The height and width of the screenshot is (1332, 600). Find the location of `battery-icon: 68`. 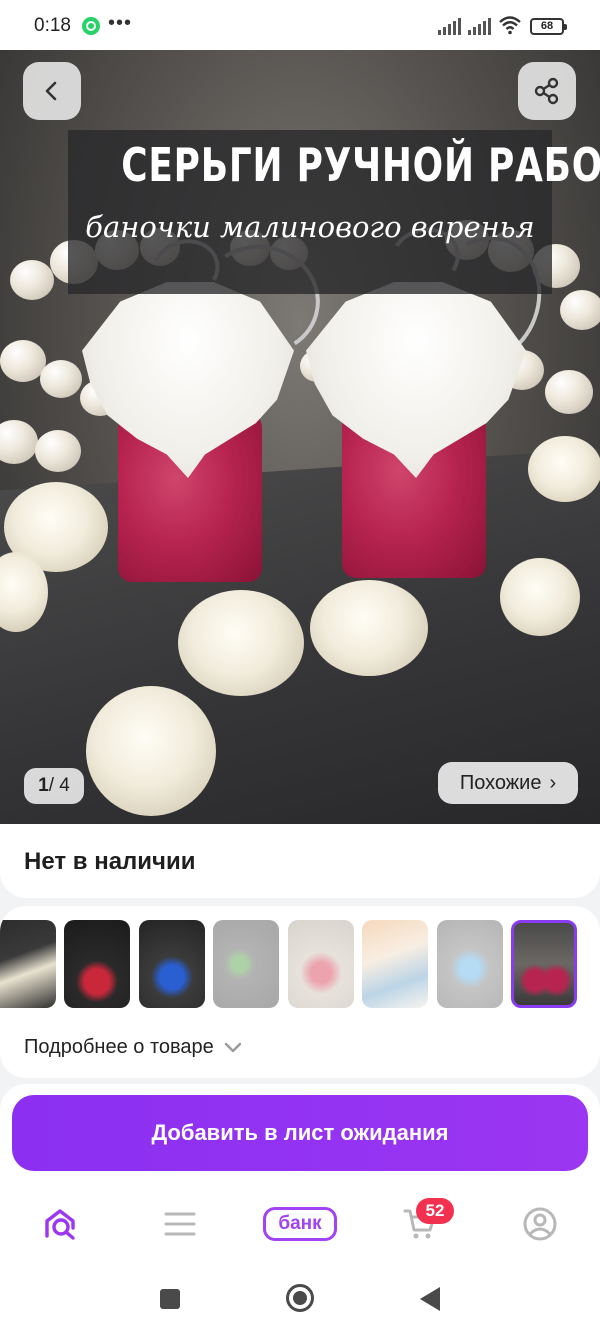

battery-icon: 68 is located at coordinates (548, 26).